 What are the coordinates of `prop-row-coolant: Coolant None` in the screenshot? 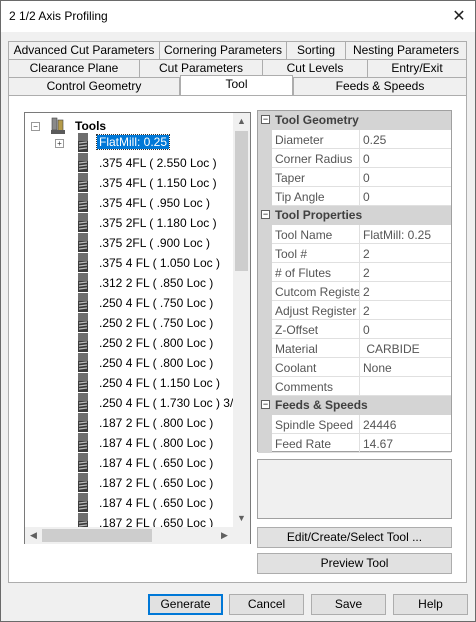 It's located at (354, 367).